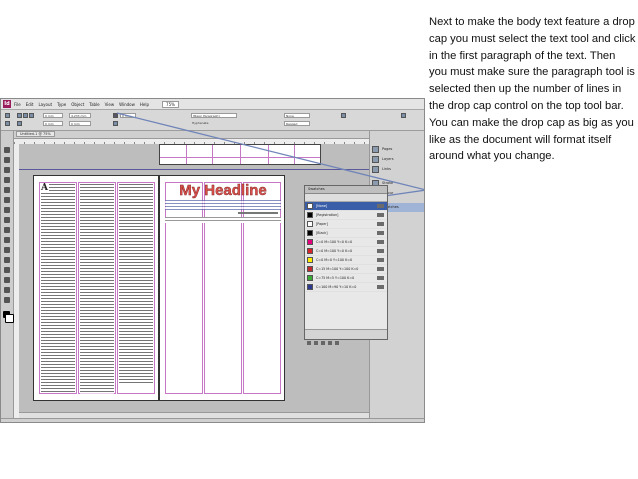 The image size is (638, 479). I want to click on swatch-row: C=0 M=0 Y=100 K=0, so click(346, 260).